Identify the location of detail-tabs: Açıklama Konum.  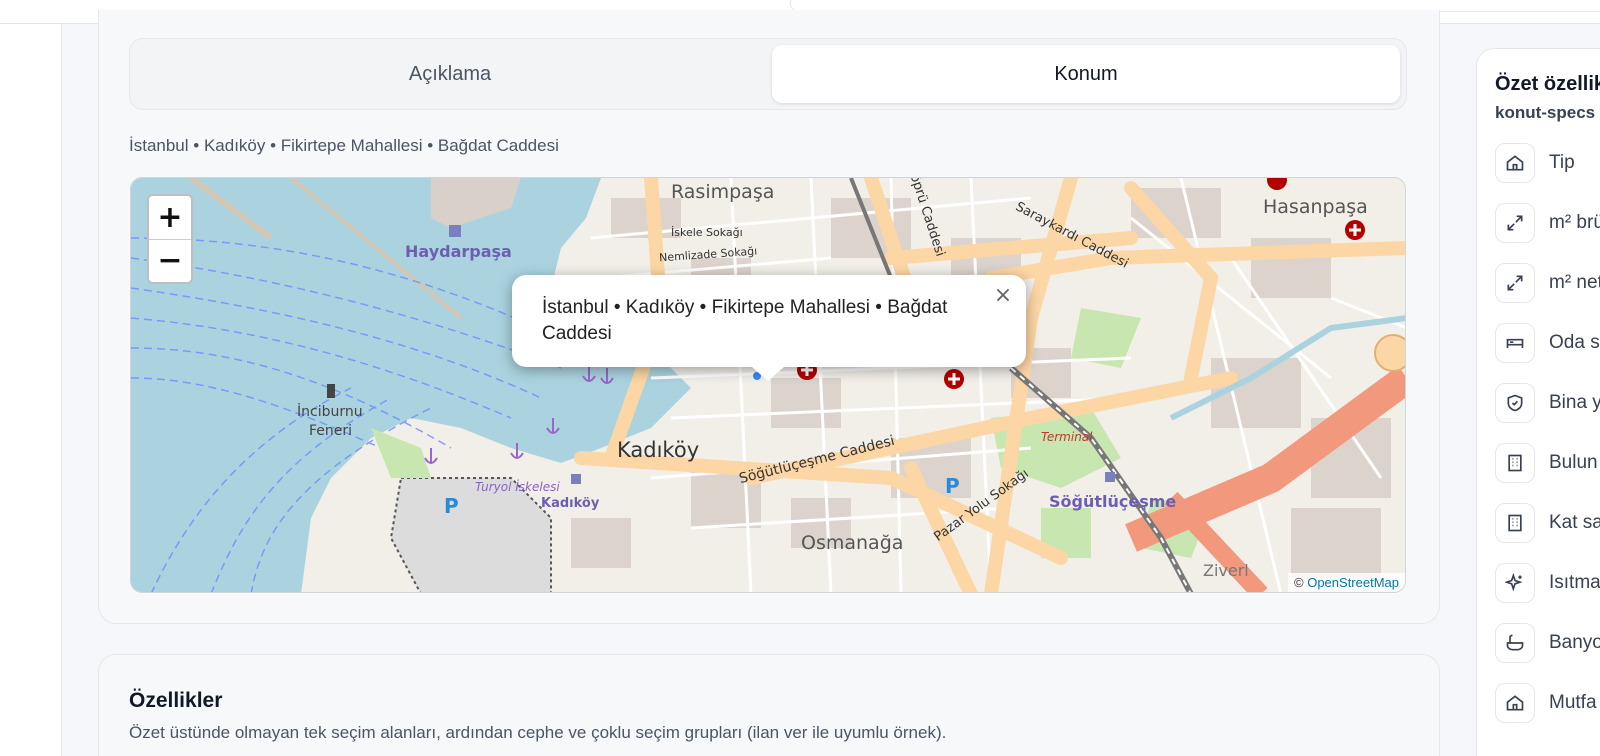
(768, 74).